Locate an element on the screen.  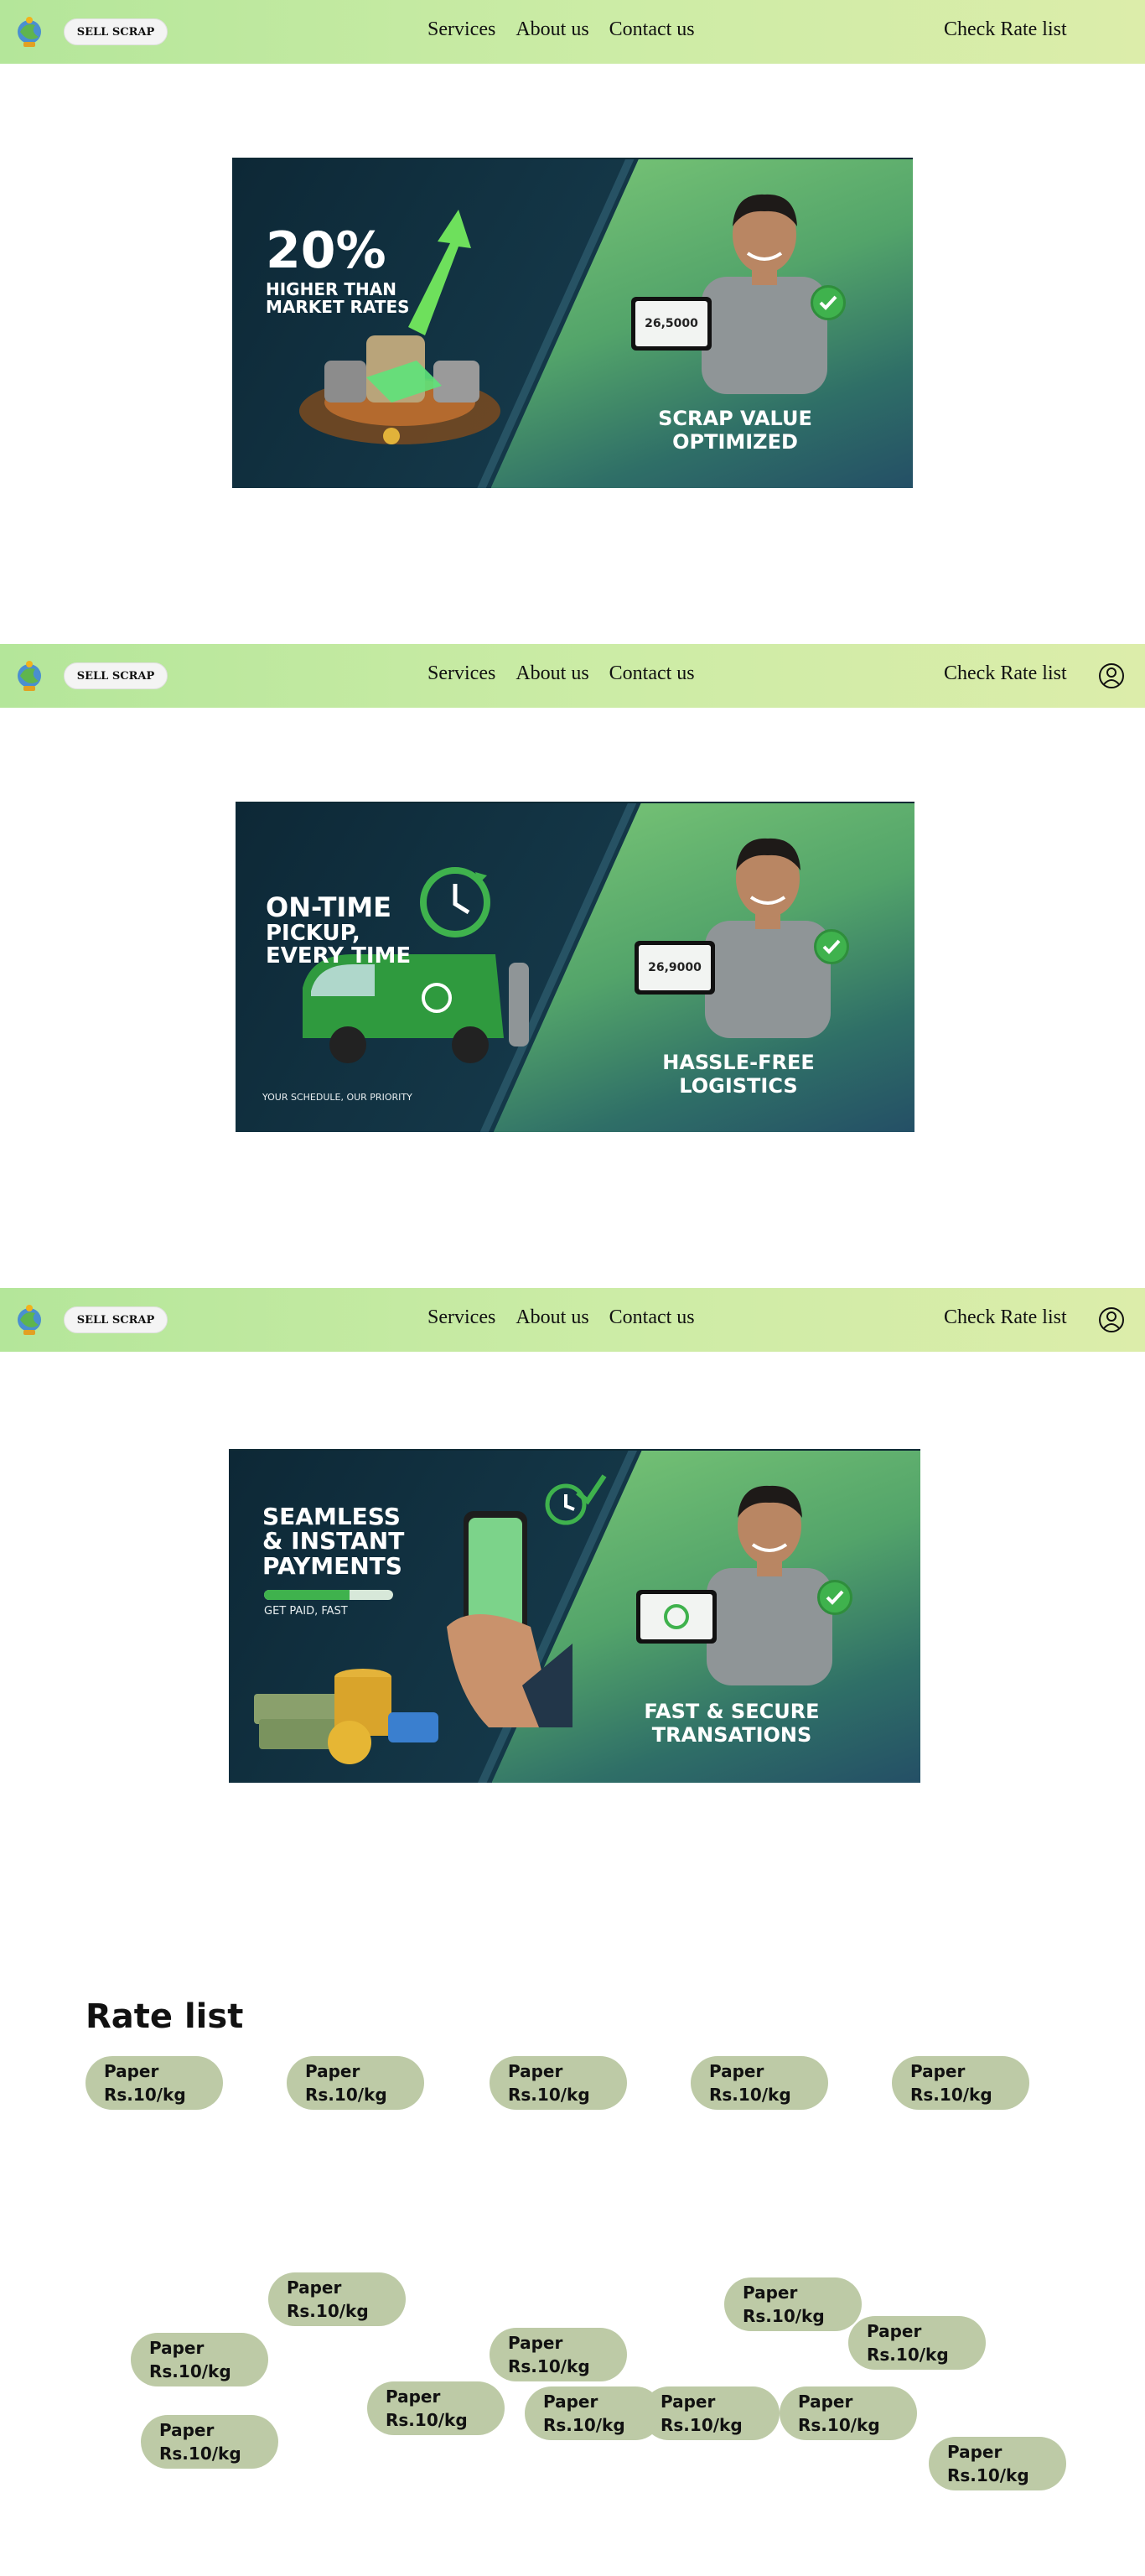
banner-caption-line: SCRAP VALUE is located at coordinates (735, 418).